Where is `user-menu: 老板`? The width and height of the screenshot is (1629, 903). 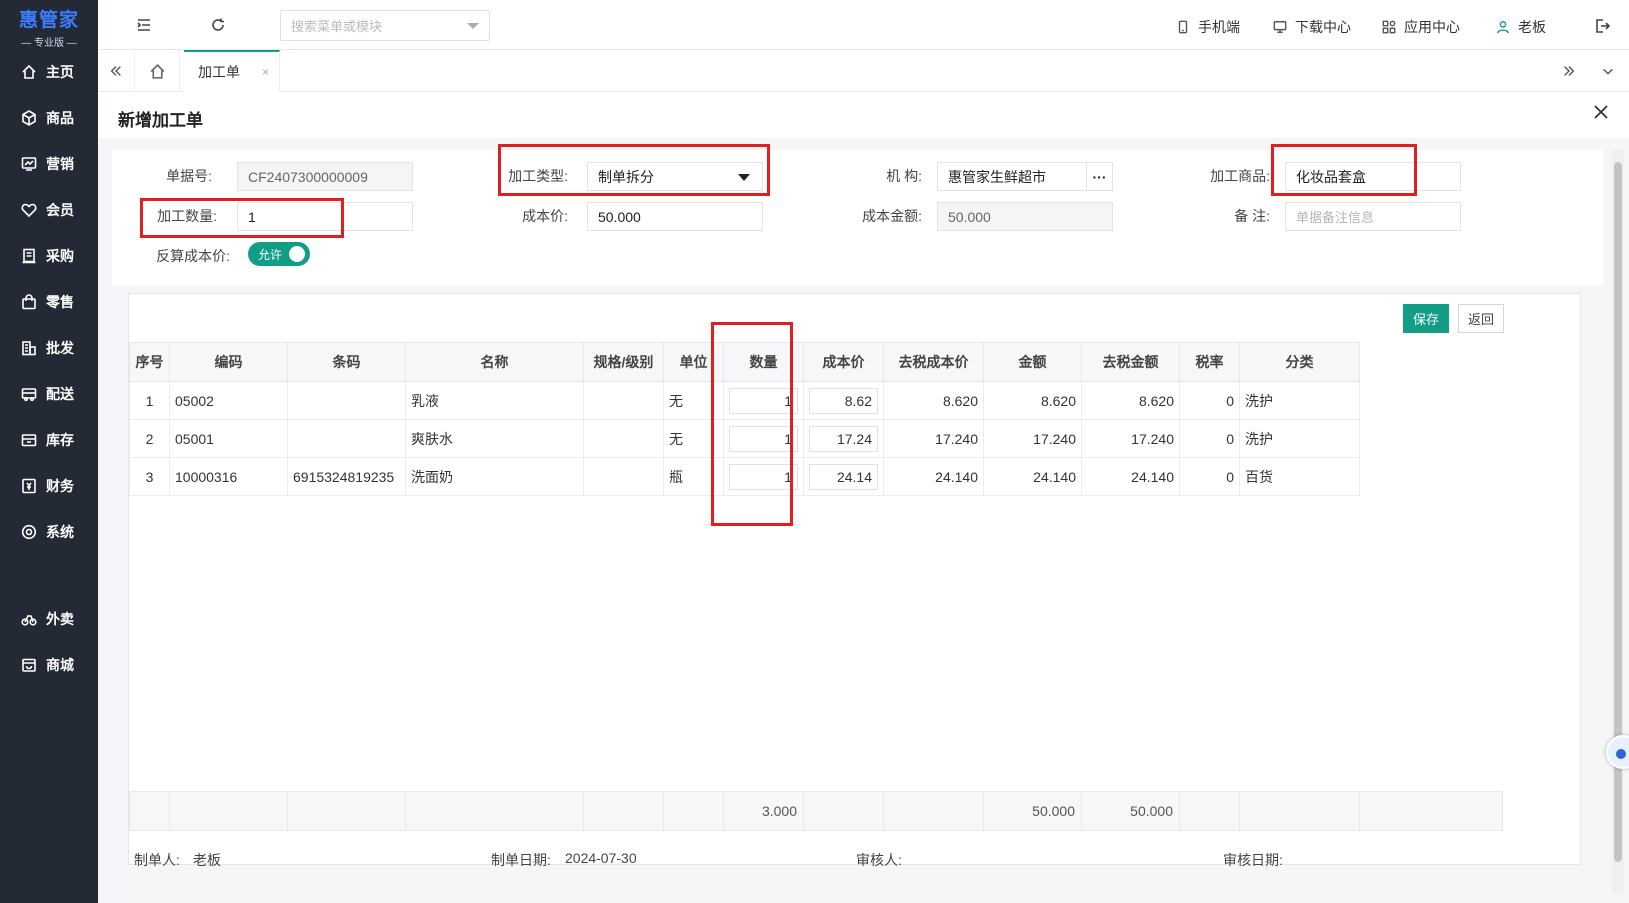 user-menu: 老板 is located at coordinates (1521, 27).